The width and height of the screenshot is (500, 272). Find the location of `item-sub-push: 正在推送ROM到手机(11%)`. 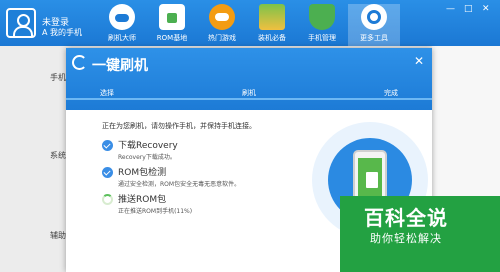

item-sub-push: 正在推送ROM到手机(11%) is located at coordinates (155, 211).